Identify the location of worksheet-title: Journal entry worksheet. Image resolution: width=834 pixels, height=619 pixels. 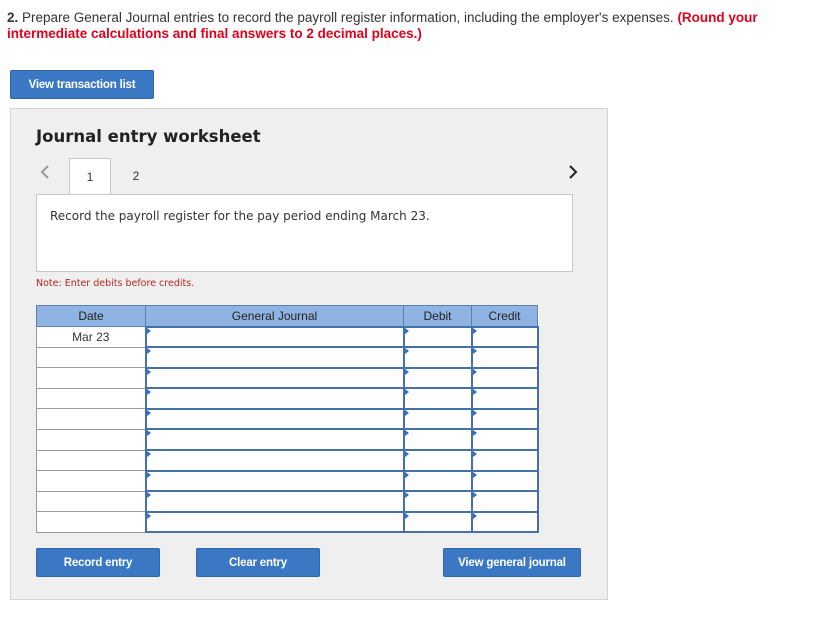
(148, 136).